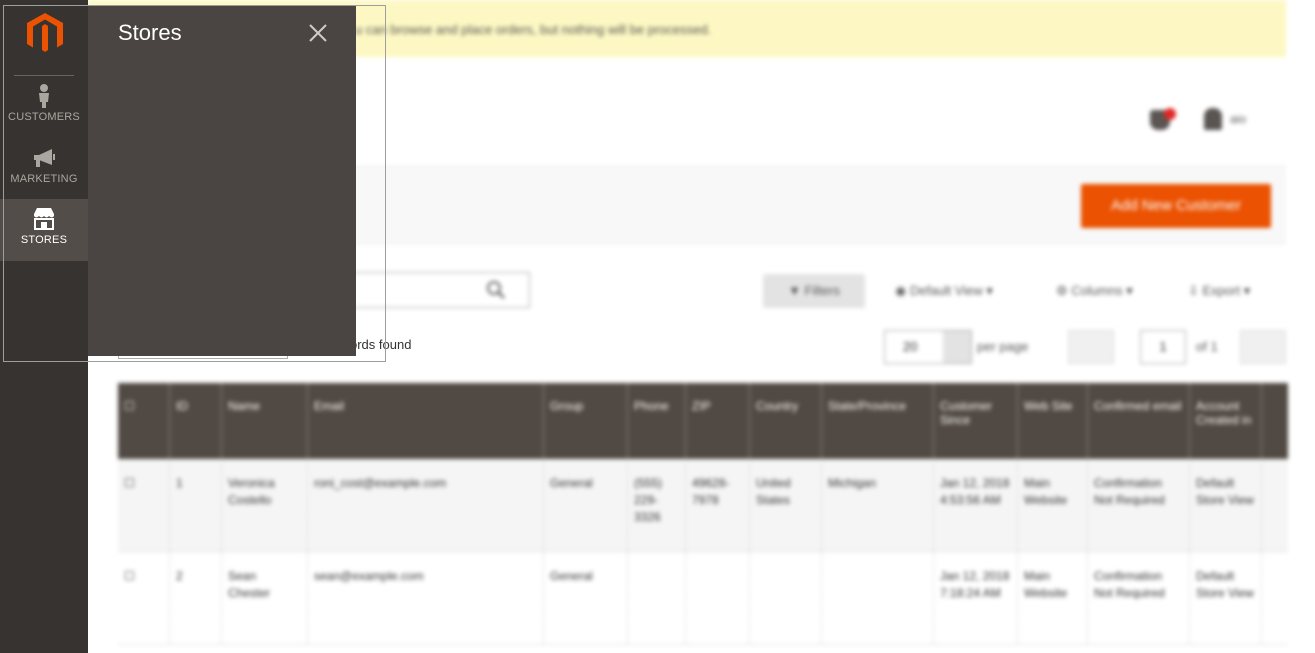  Describe the element at coordinates (44, 179) in the screenshot. I see `sidebar-item-label: MARKETING` at that location.